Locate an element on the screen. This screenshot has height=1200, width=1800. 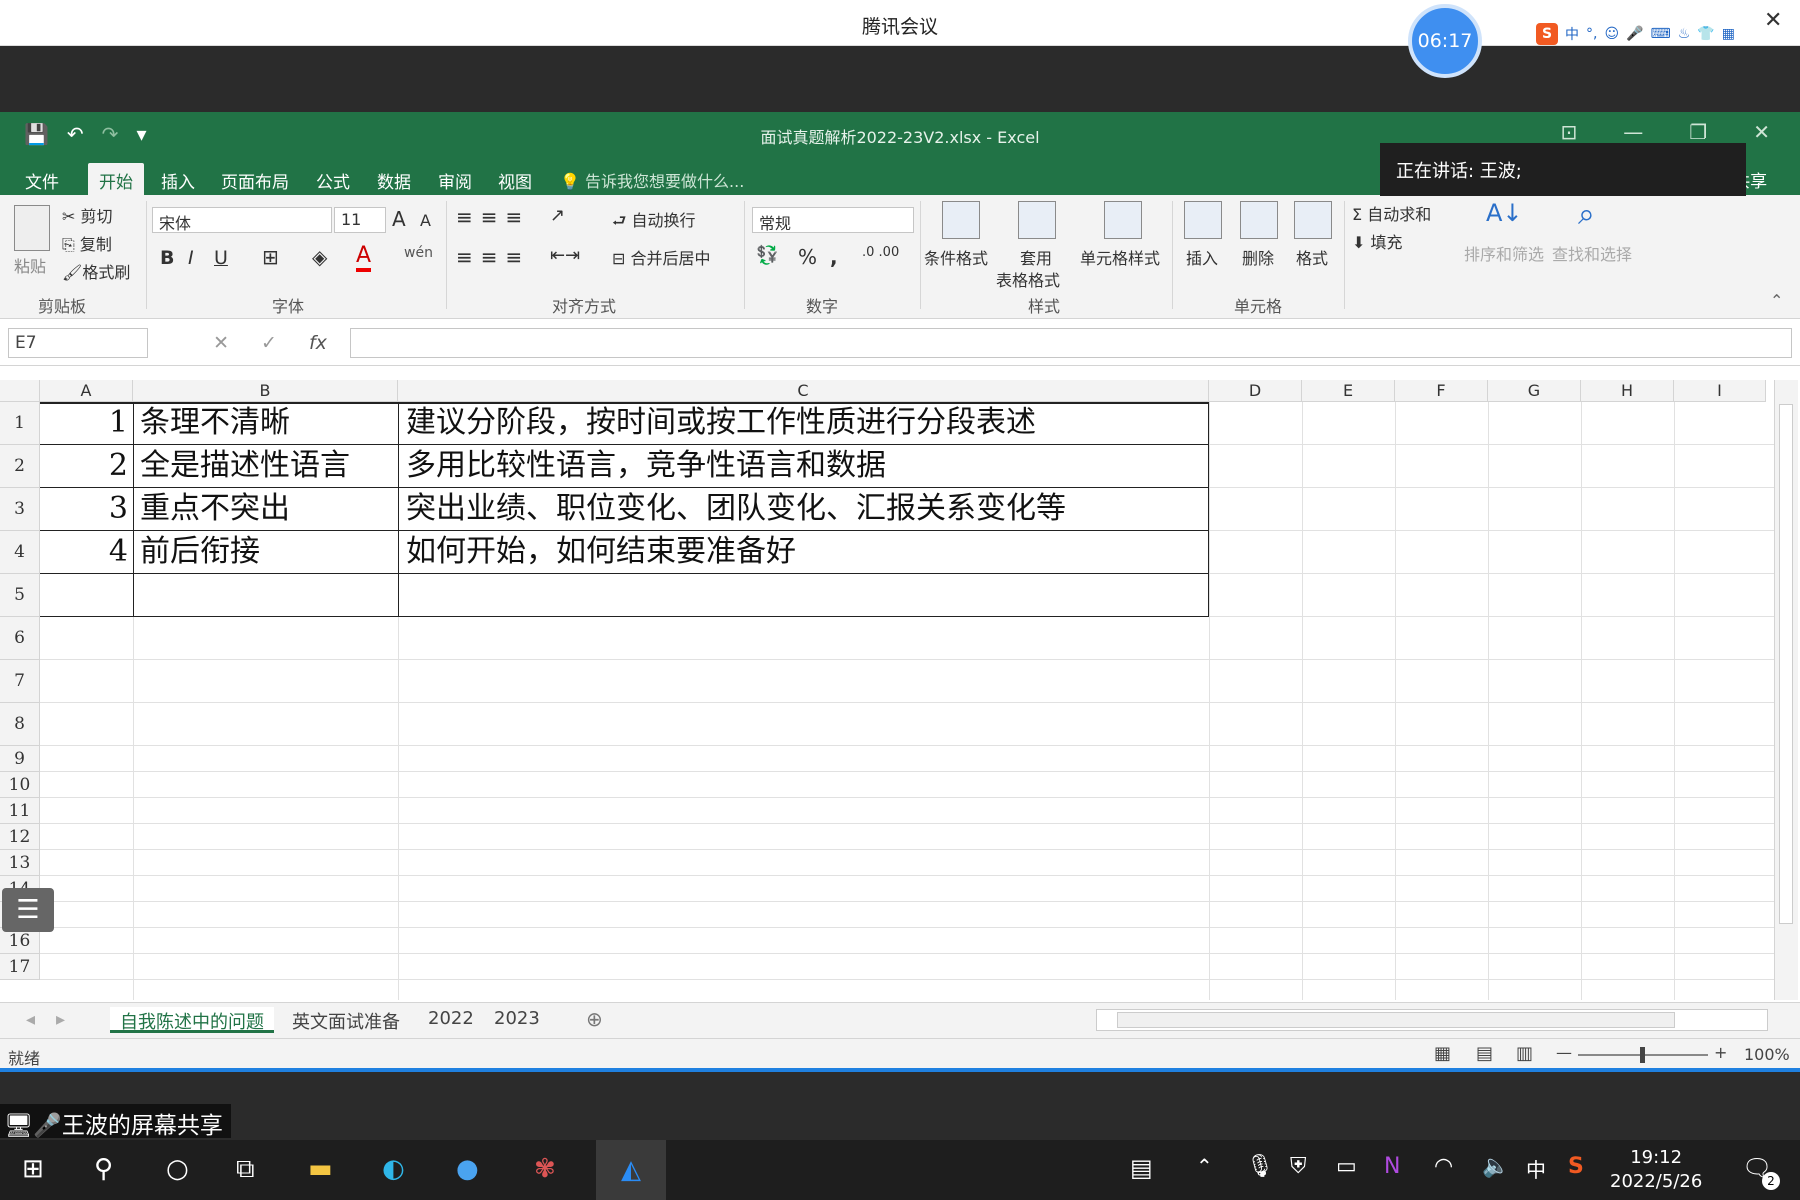
vertical-align-icons: ≡≡≡ is located at coordinates (493, 217).